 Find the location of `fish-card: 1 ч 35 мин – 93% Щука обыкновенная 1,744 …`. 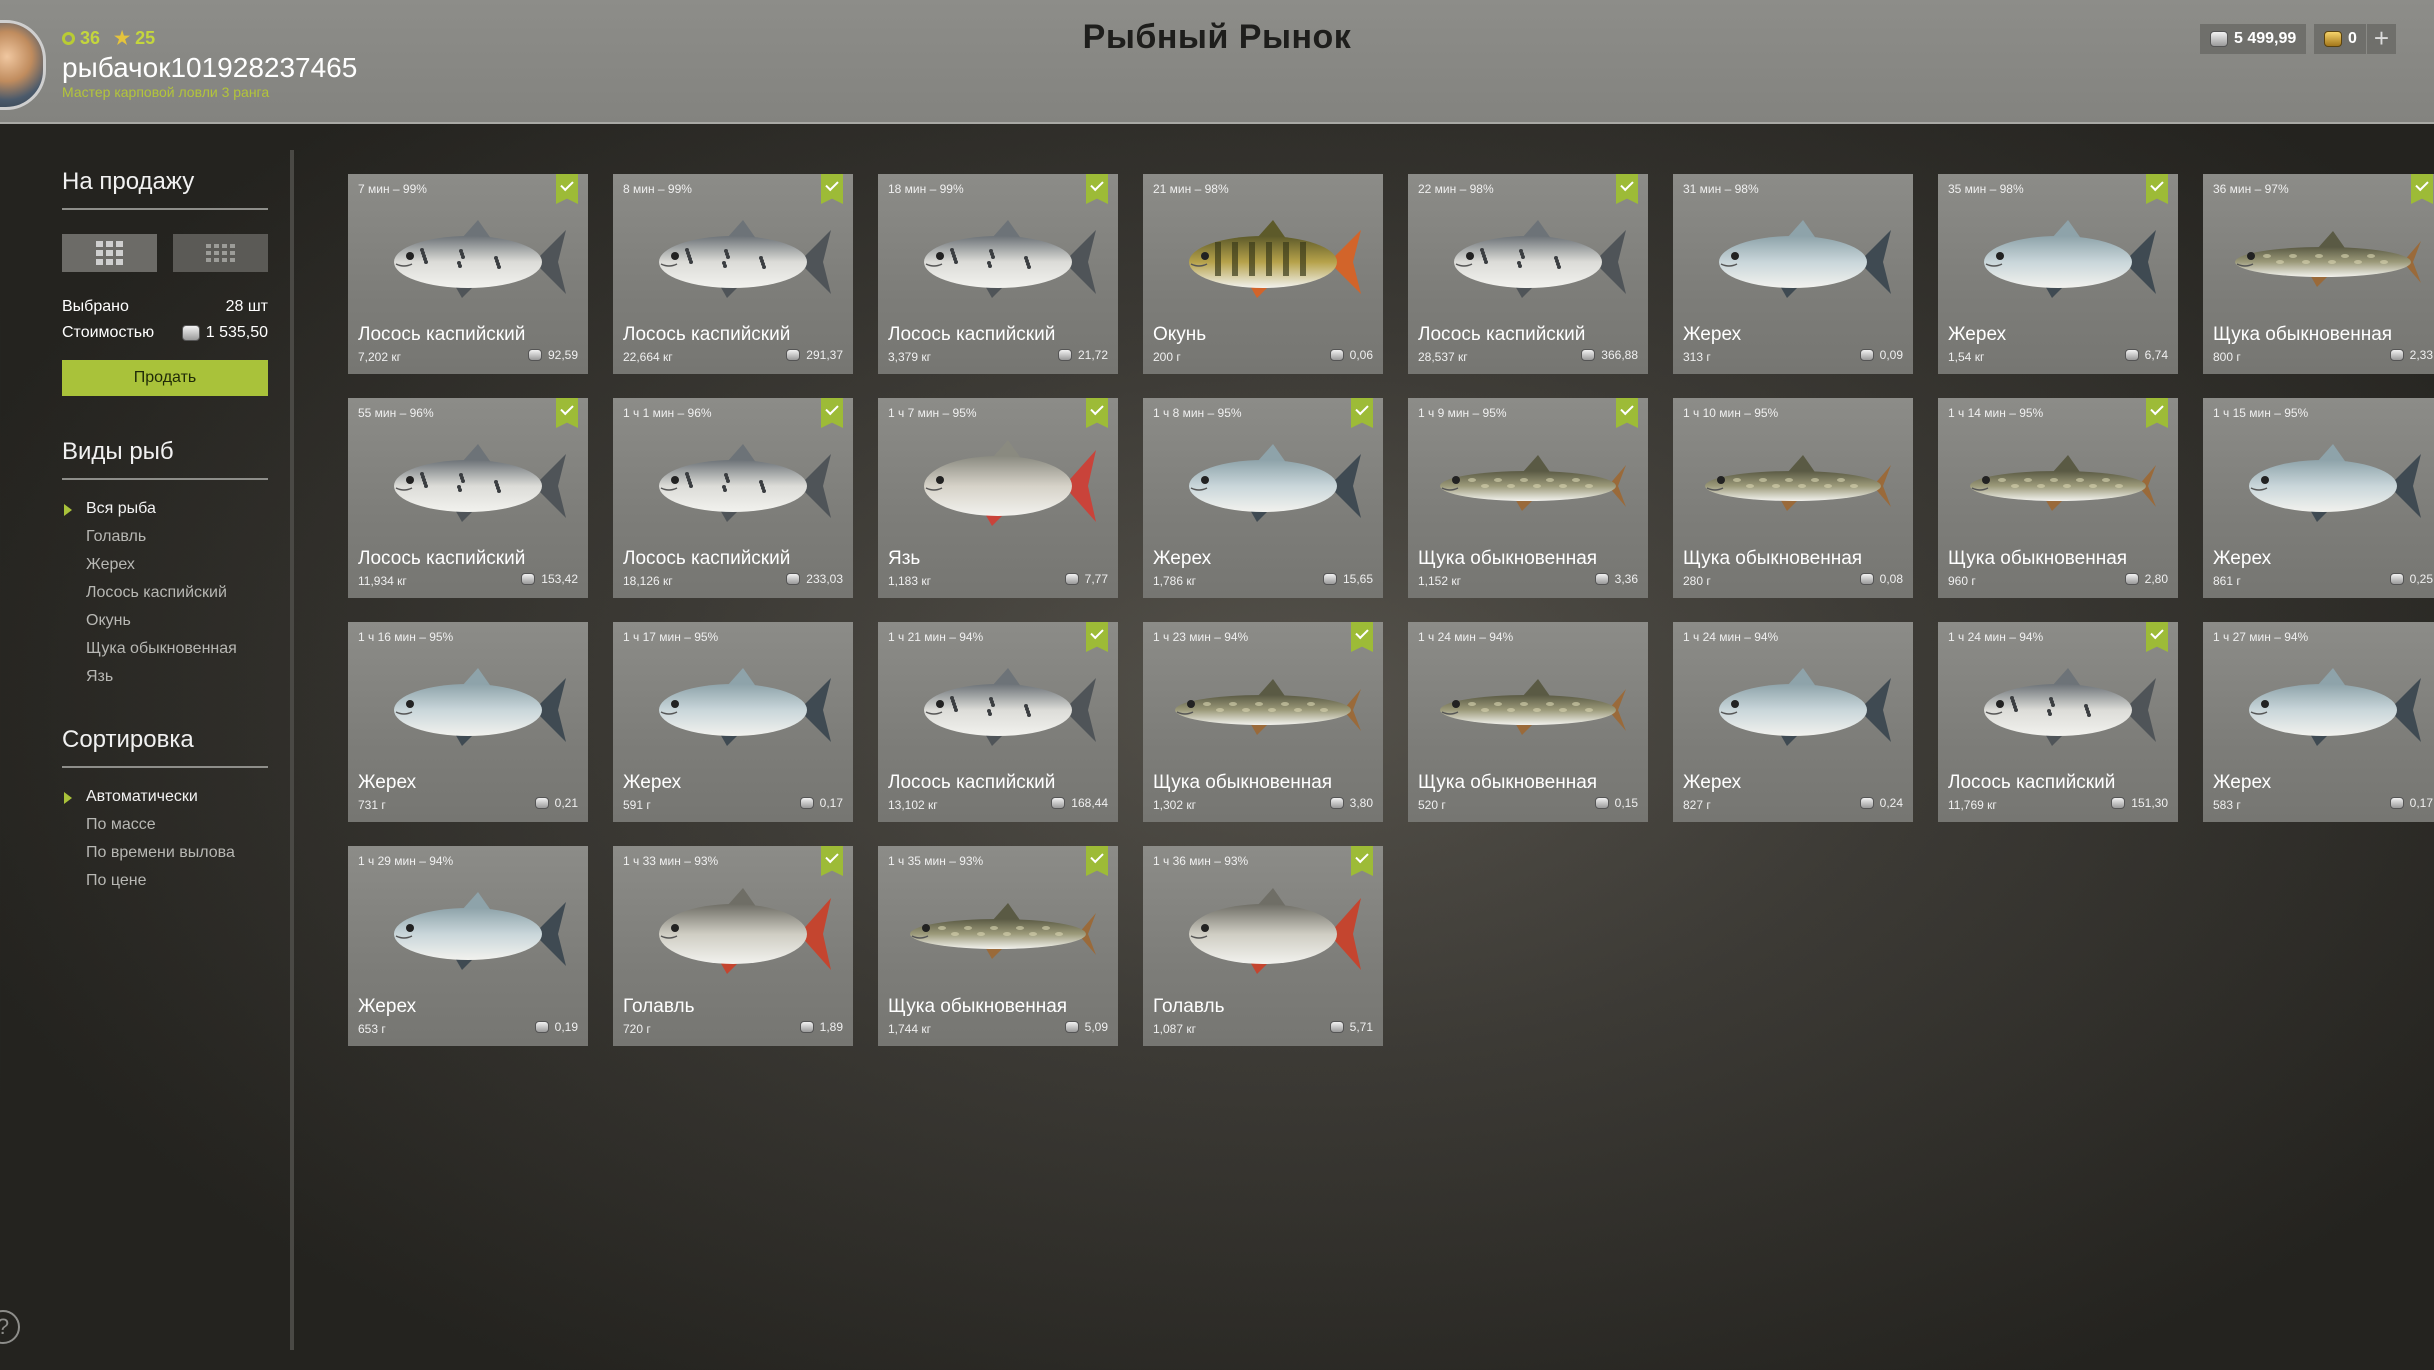

fish-card: 1 ч 35 мин – 93% Щука обыкновенная 1,744 … is located at coordinates (998, 946).